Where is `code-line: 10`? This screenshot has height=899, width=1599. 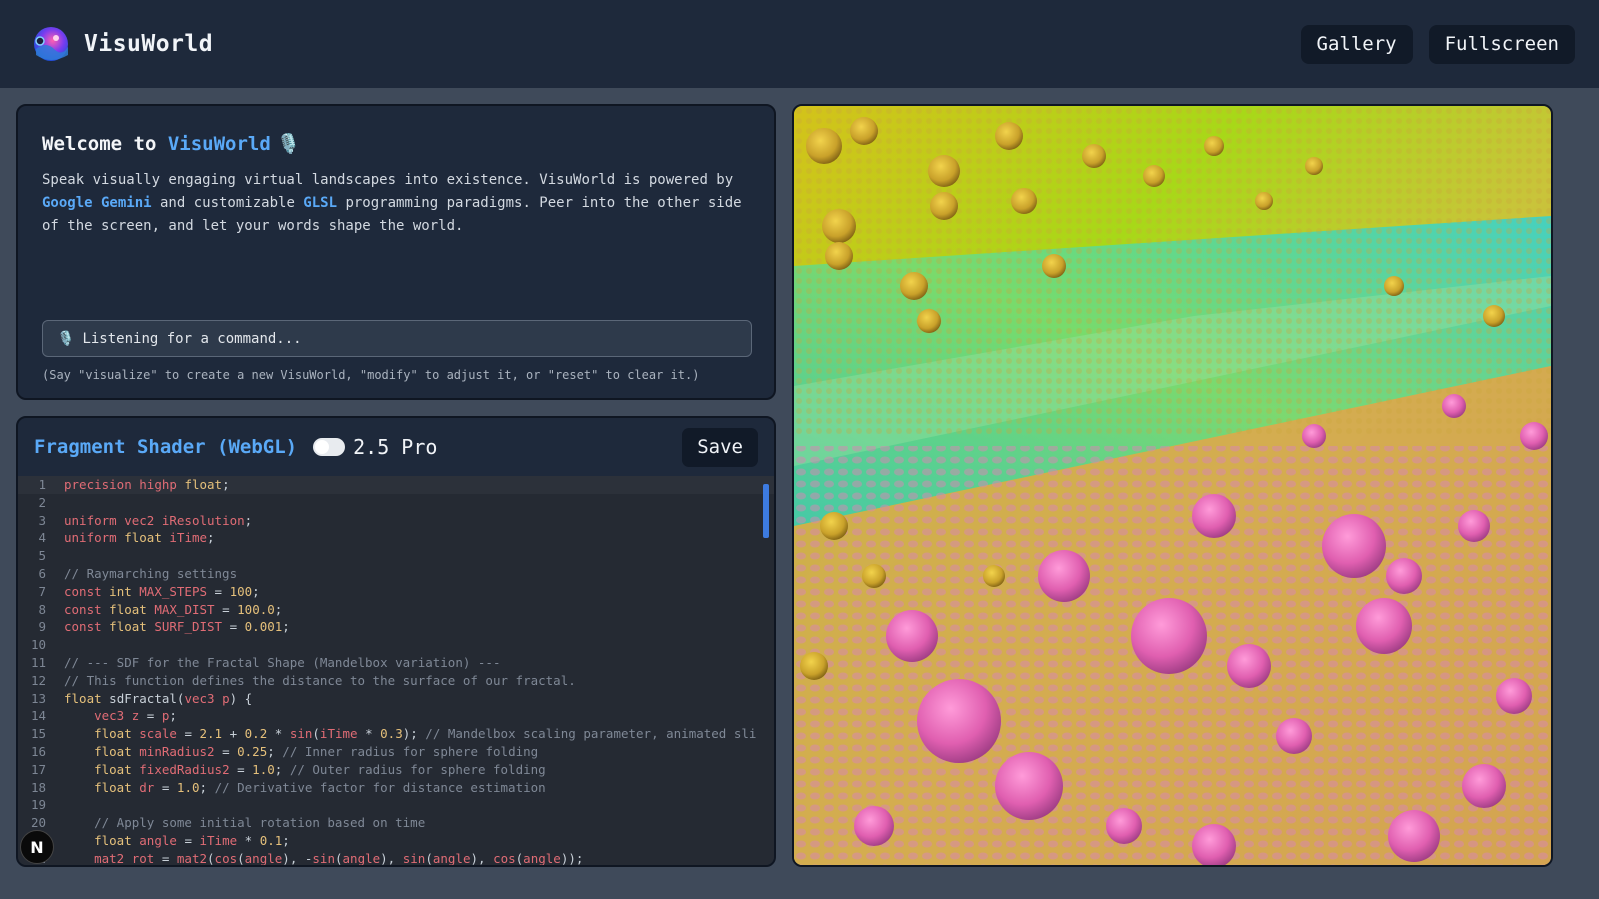 code-line: 10 is located at coordinates (396, 645).